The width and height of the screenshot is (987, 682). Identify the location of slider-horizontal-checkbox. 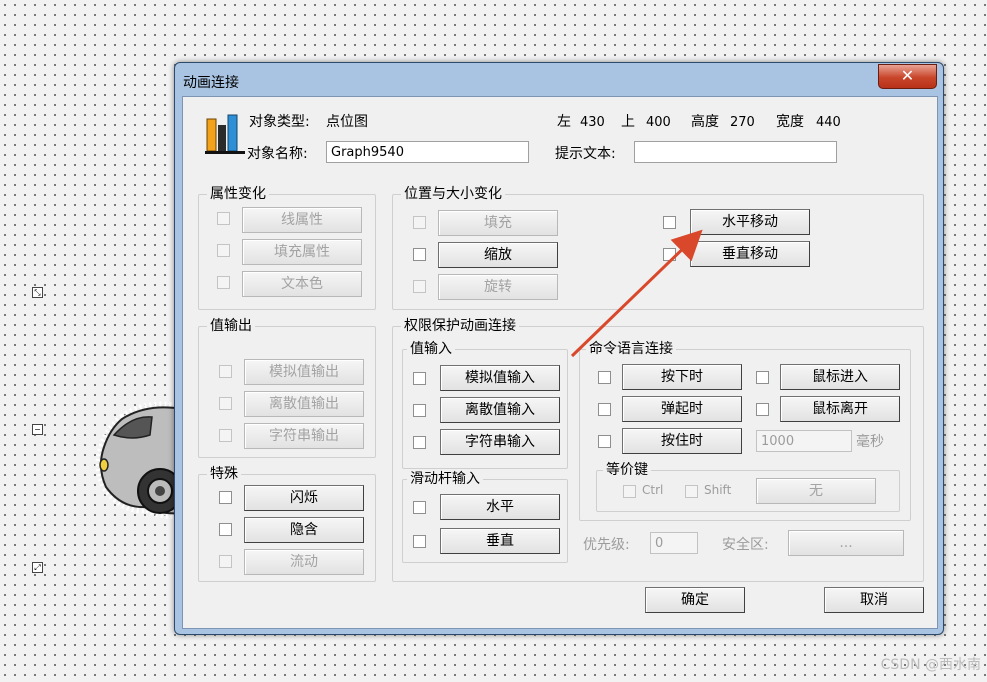
(419, 507).